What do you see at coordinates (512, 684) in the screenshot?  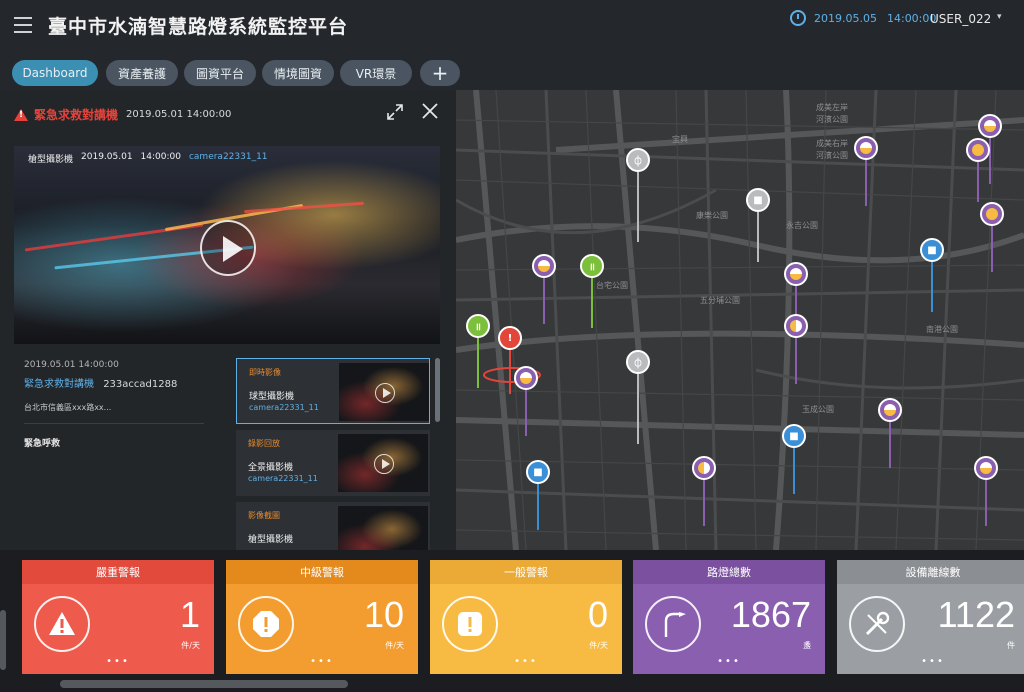 I see `horizontal-scrollbar` at bounding box center [512, 684].